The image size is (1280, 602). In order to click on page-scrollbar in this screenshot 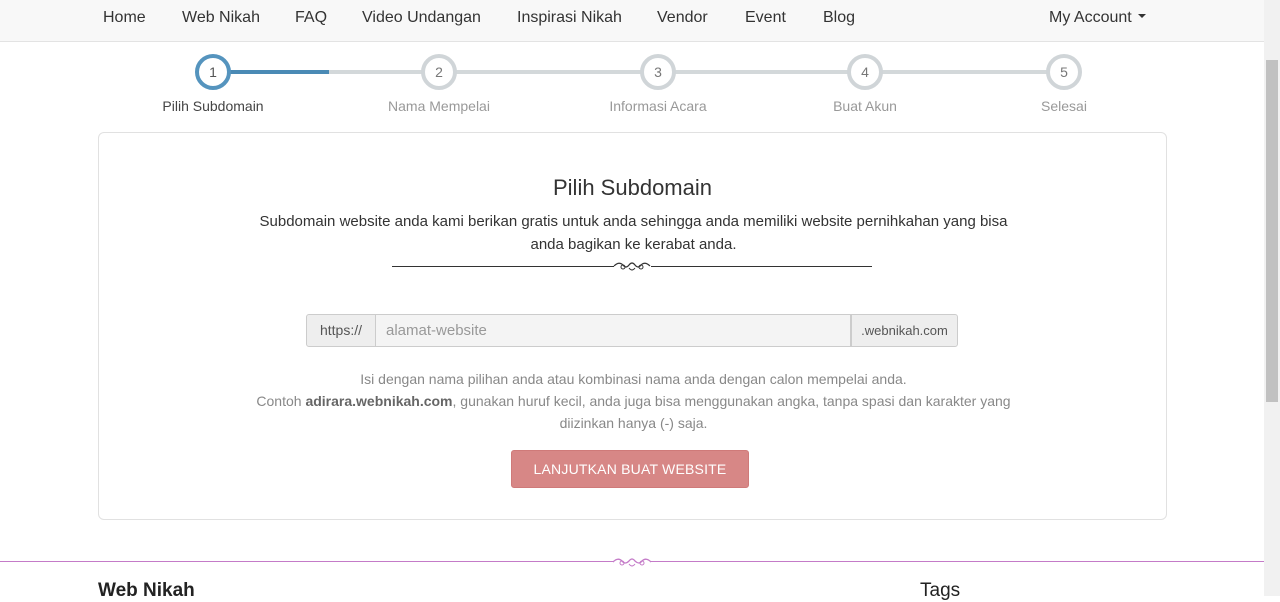, I will do `click(1272, 298)`.